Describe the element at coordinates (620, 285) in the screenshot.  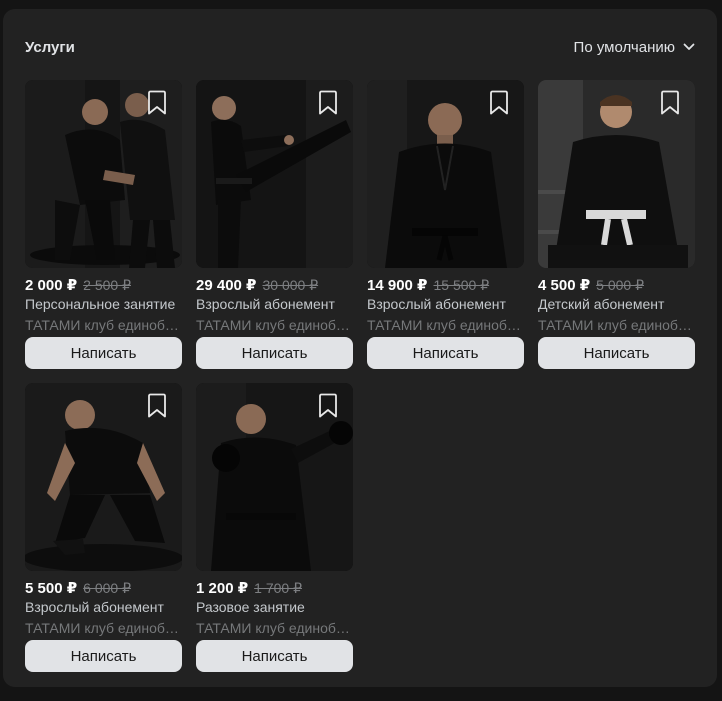
I see `old-price: 5 000 ₽` at that location.